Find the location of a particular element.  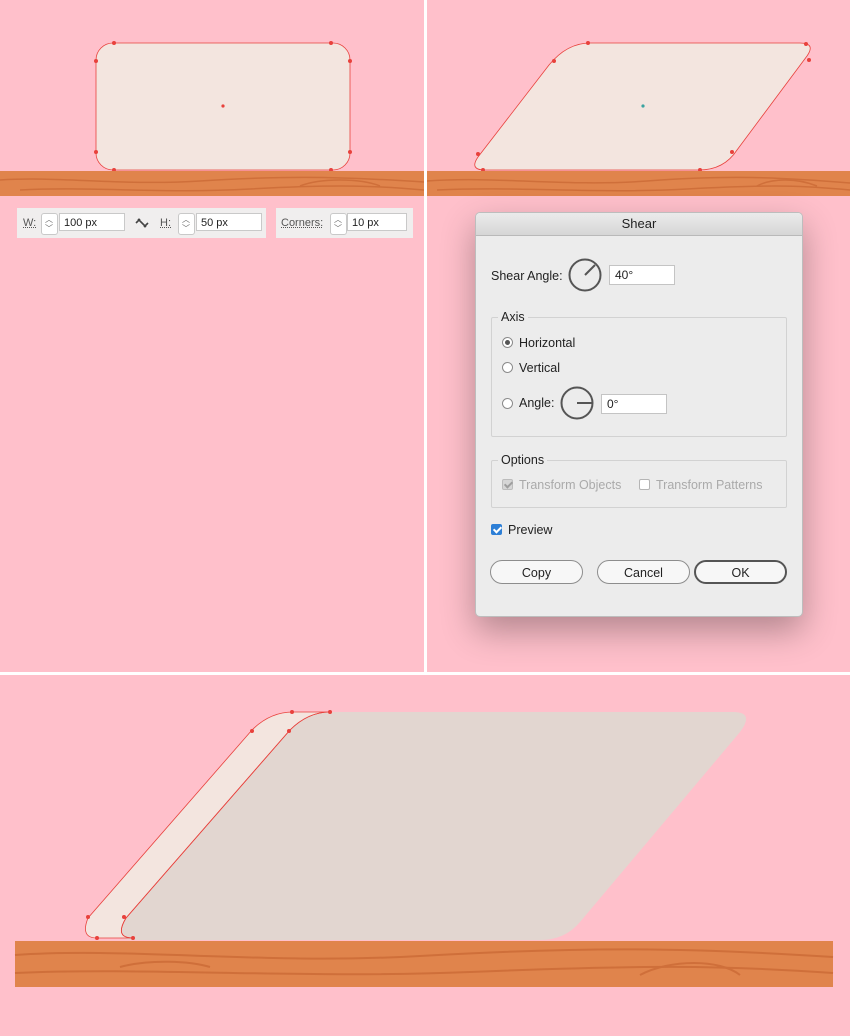

corners-toolbar: Corners: ︿ ﹀ 10 px is located at coordinates (344, 223).